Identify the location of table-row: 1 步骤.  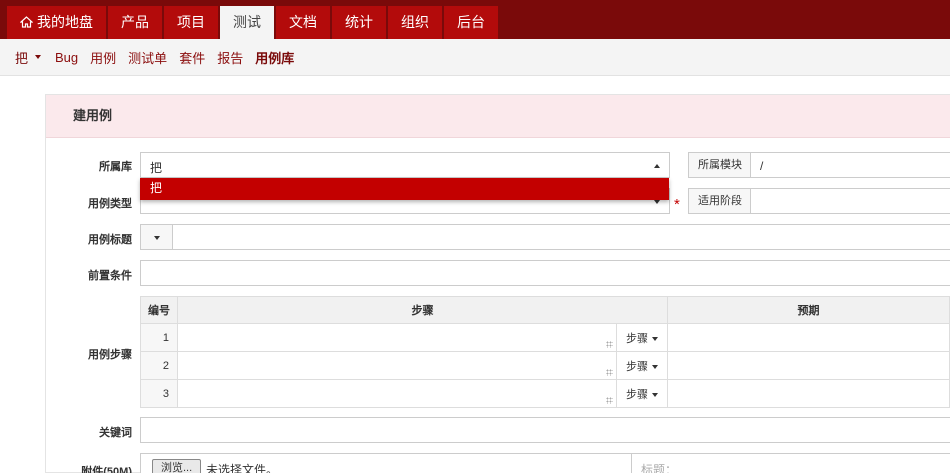
(545, 337).